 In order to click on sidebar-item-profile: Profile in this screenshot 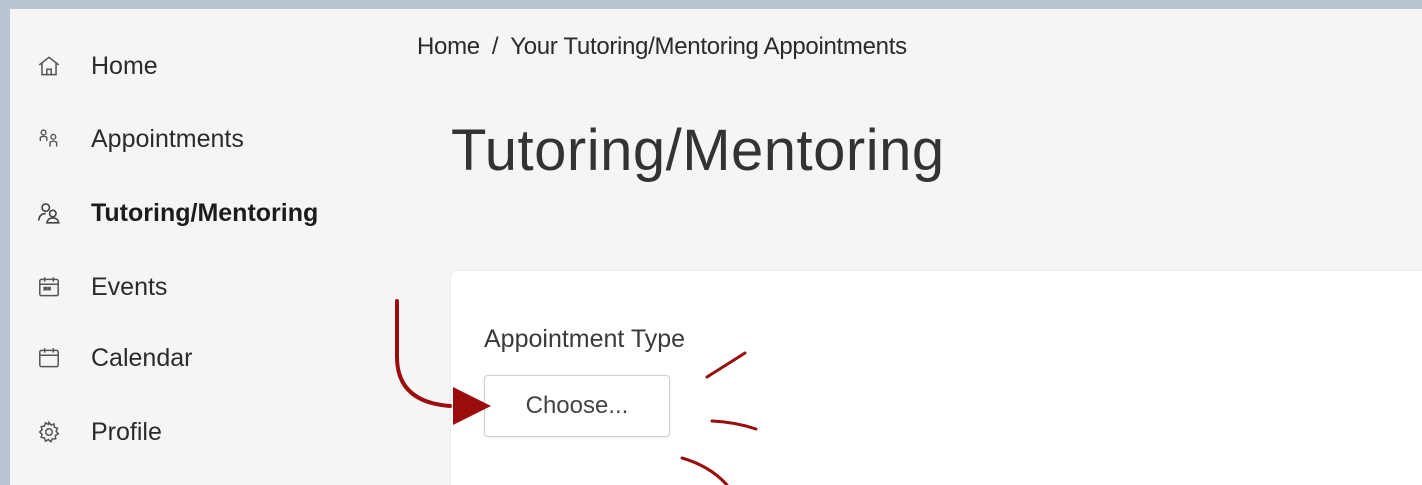, I will do `click(99, 432)`.